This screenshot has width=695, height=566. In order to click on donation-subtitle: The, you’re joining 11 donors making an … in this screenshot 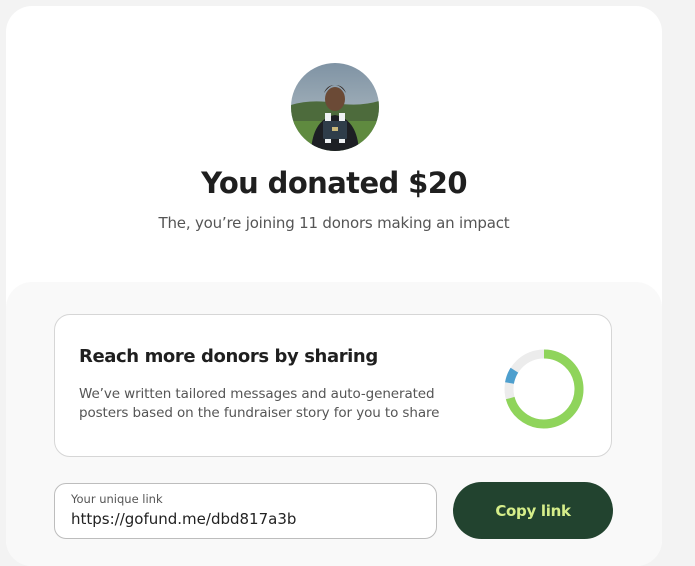, I will do `click(334, 223)`.